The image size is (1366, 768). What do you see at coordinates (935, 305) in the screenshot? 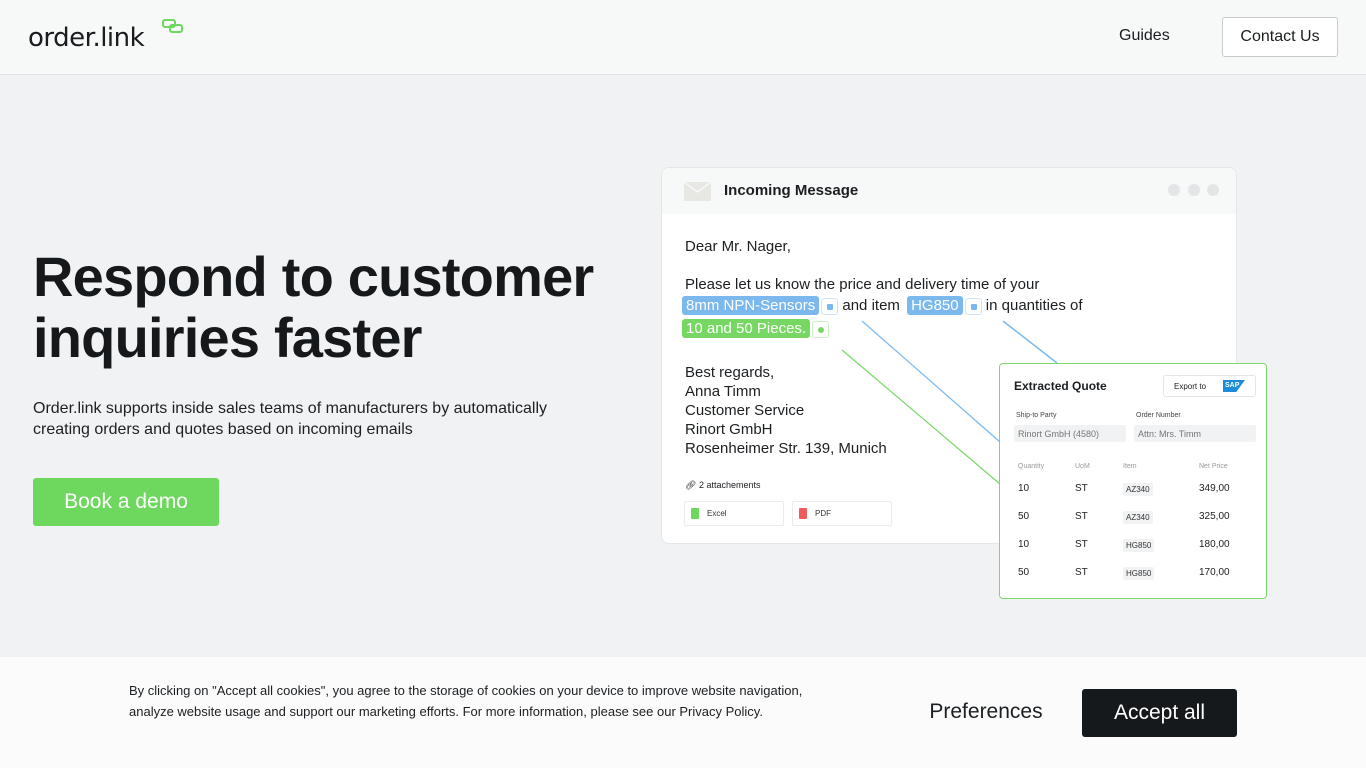
I see `item-highlight: HG850` at bounding box center [935, 305].